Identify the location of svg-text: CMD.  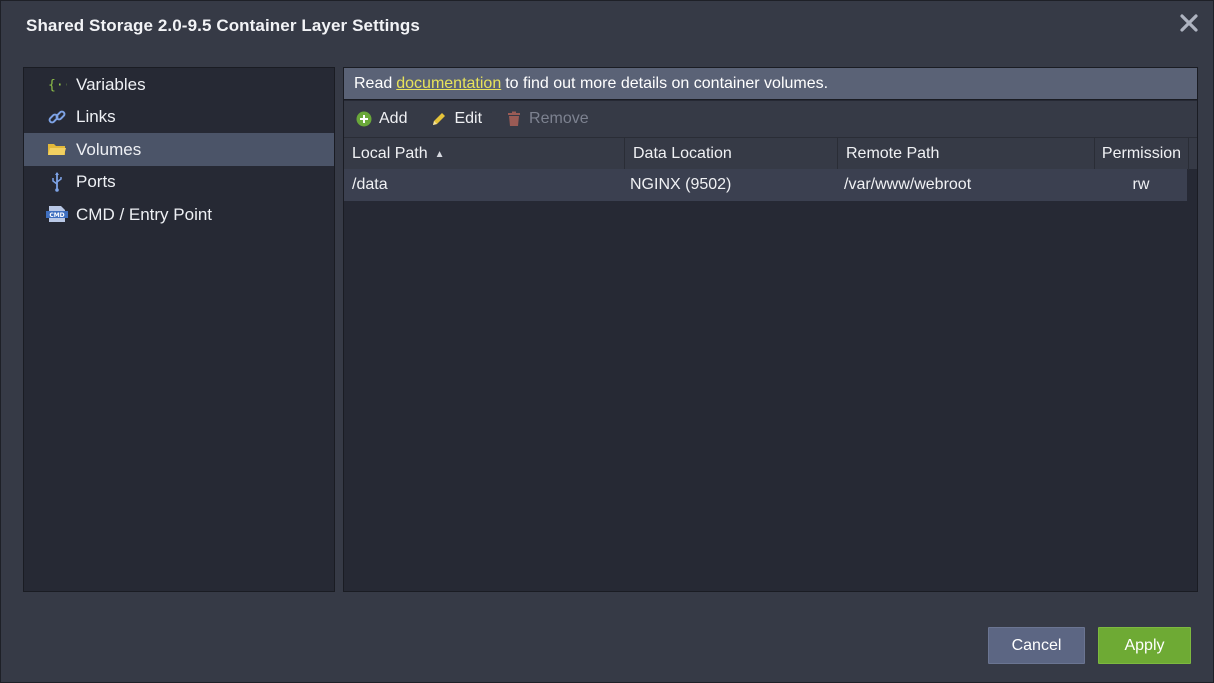
(56, 215).